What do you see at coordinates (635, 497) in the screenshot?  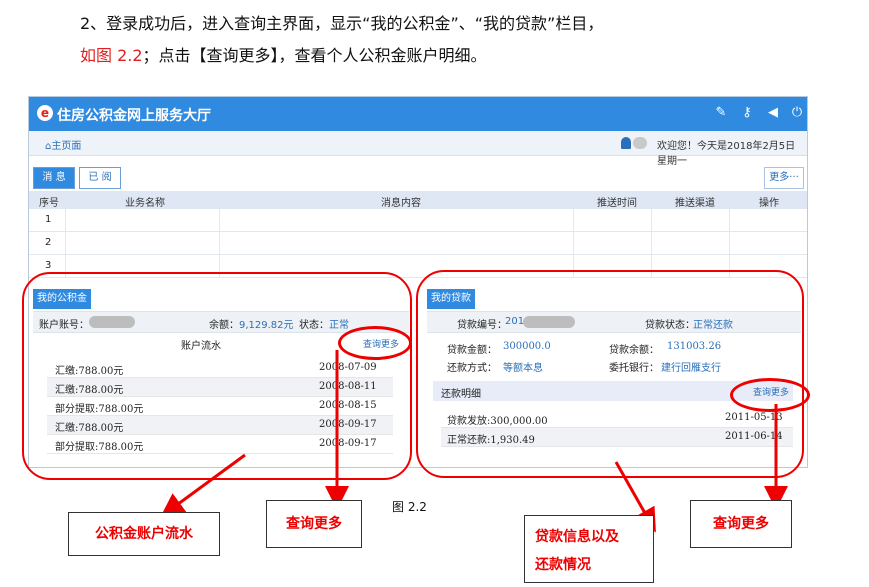 I see `arrow-loan-info` at bounding box center [635, 497].